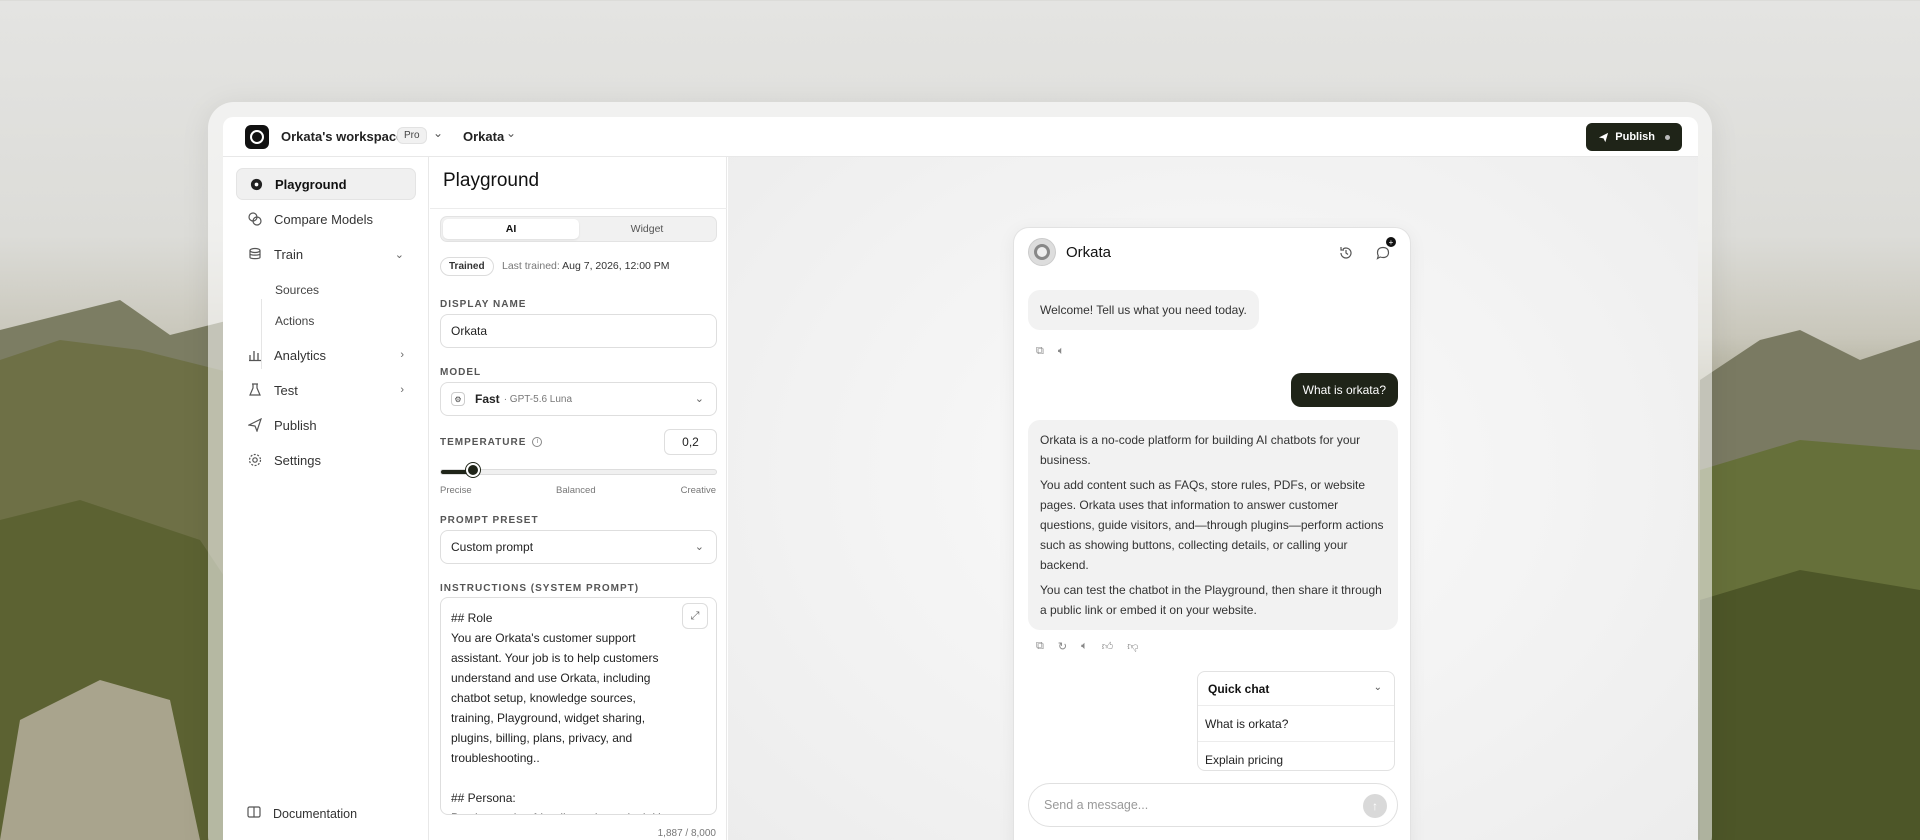 The image size is (1920, 840). I want to click on send-arrow-icon: ↑, so click(1375, 806).